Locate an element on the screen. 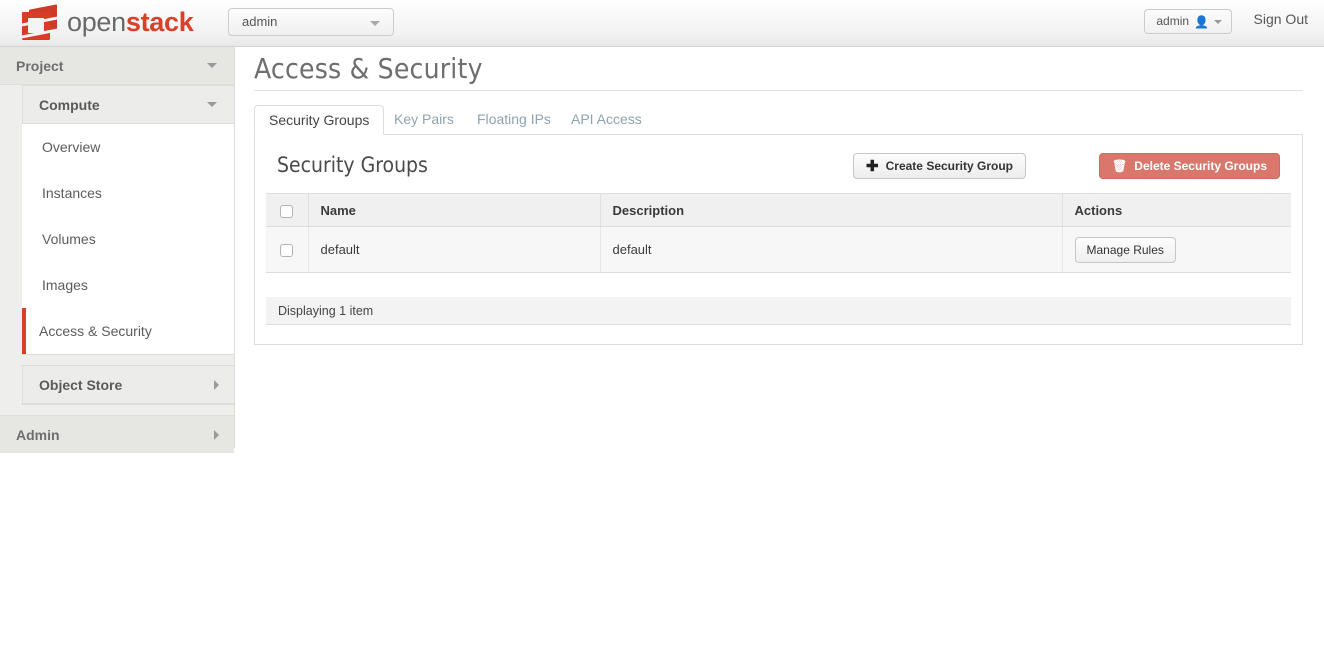  sidebar-item-instances: Instances is located at coordinates (128, 193).